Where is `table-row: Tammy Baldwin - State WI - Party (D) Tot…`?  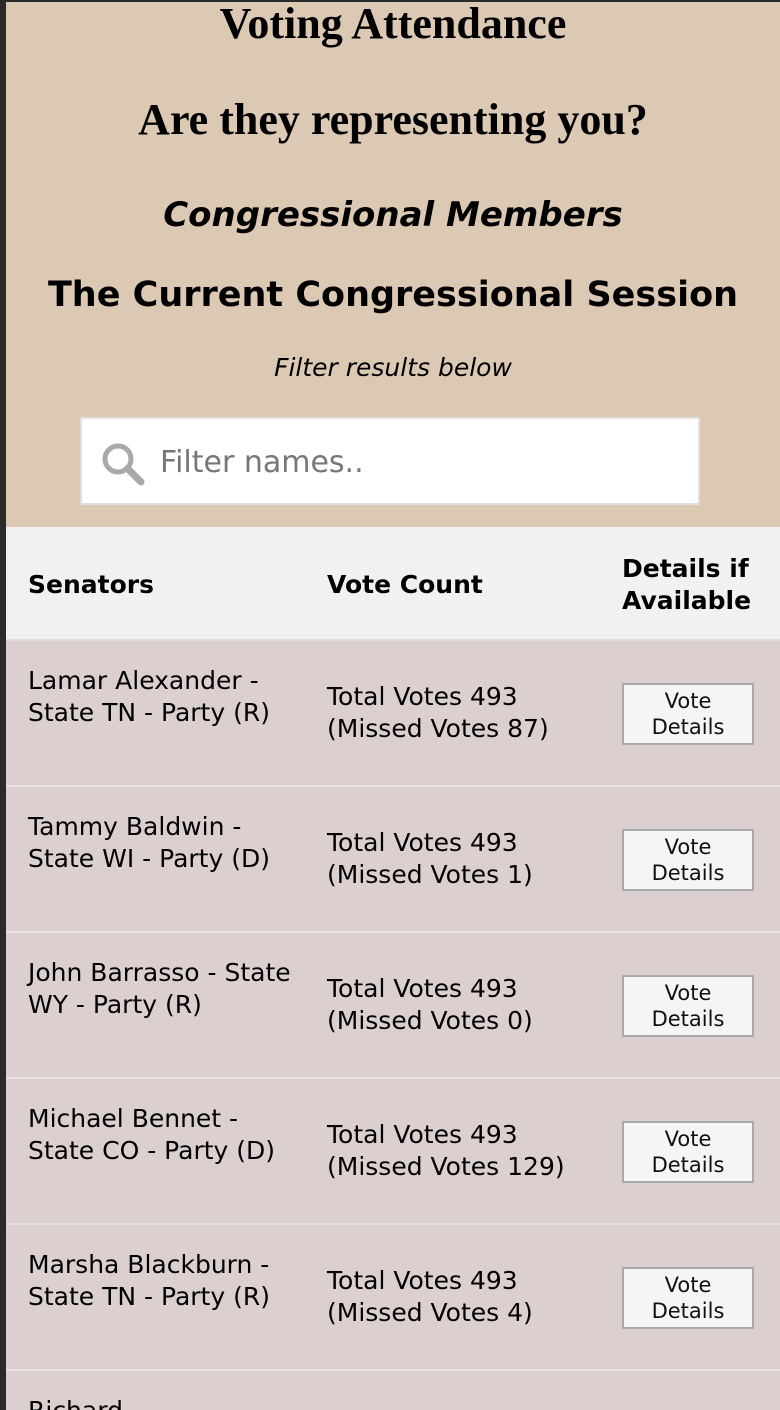
table-row: Tammy Baldwin - State WI - Party (D) Tot… is located at coordinates (393, 860).